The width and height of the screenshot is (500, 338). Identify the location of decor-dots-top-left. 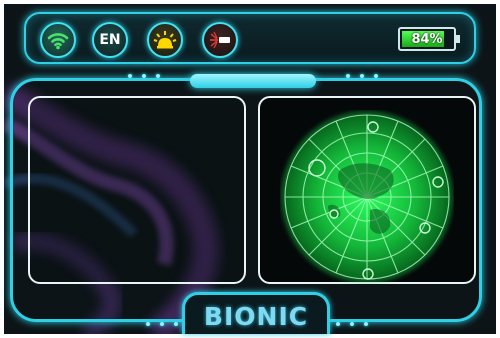
(144, 76).